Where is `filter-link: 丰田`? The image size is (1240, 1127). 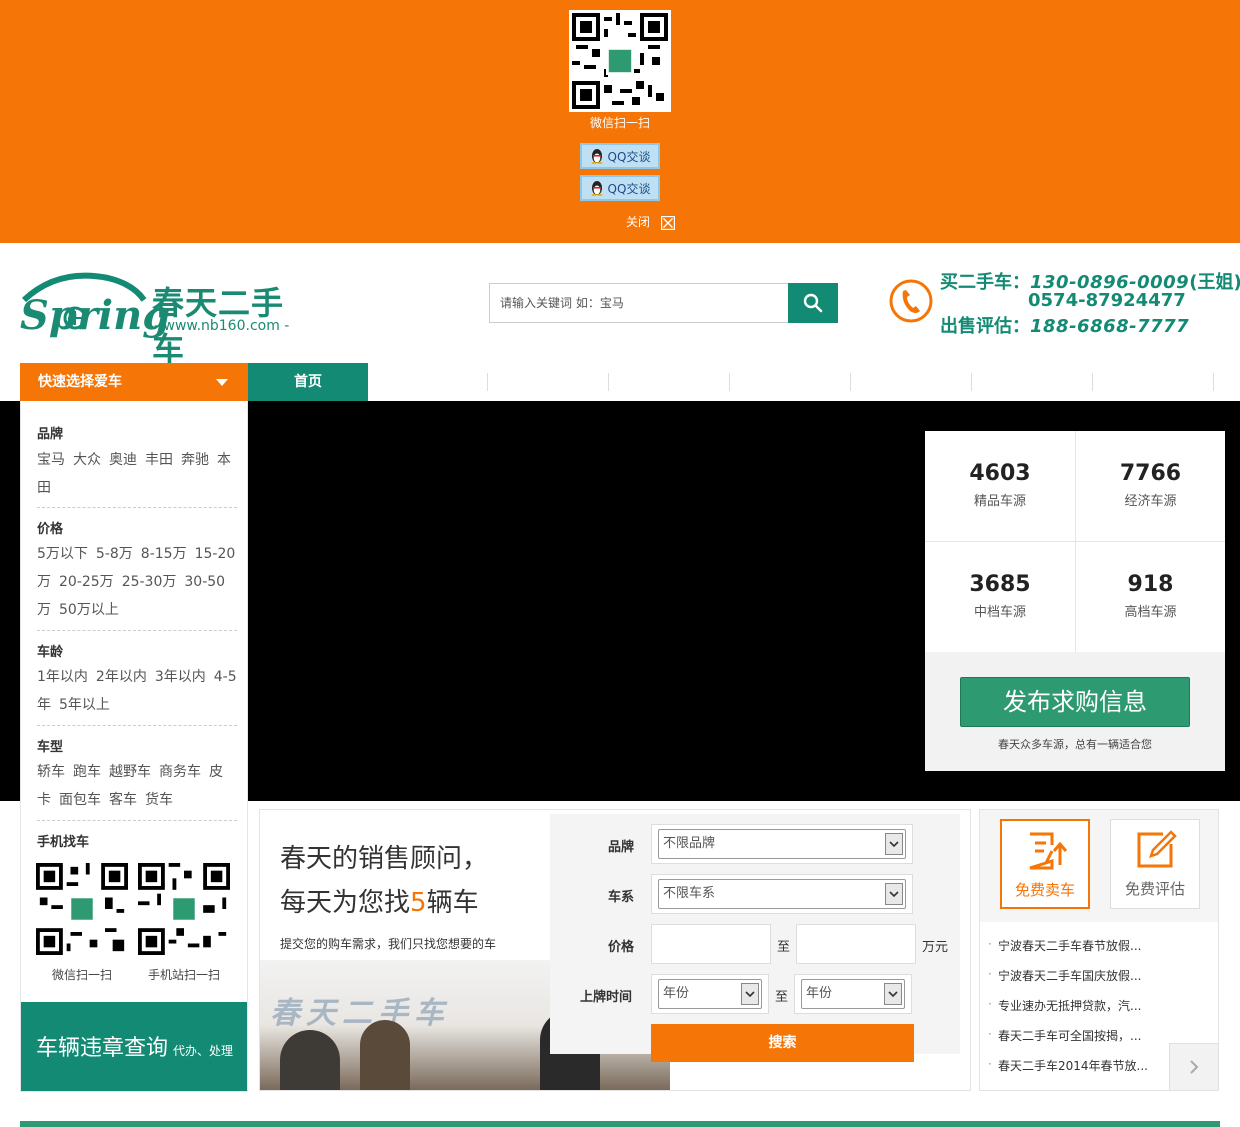
filter-link: 丰田 is located at coordinates (159, 460).